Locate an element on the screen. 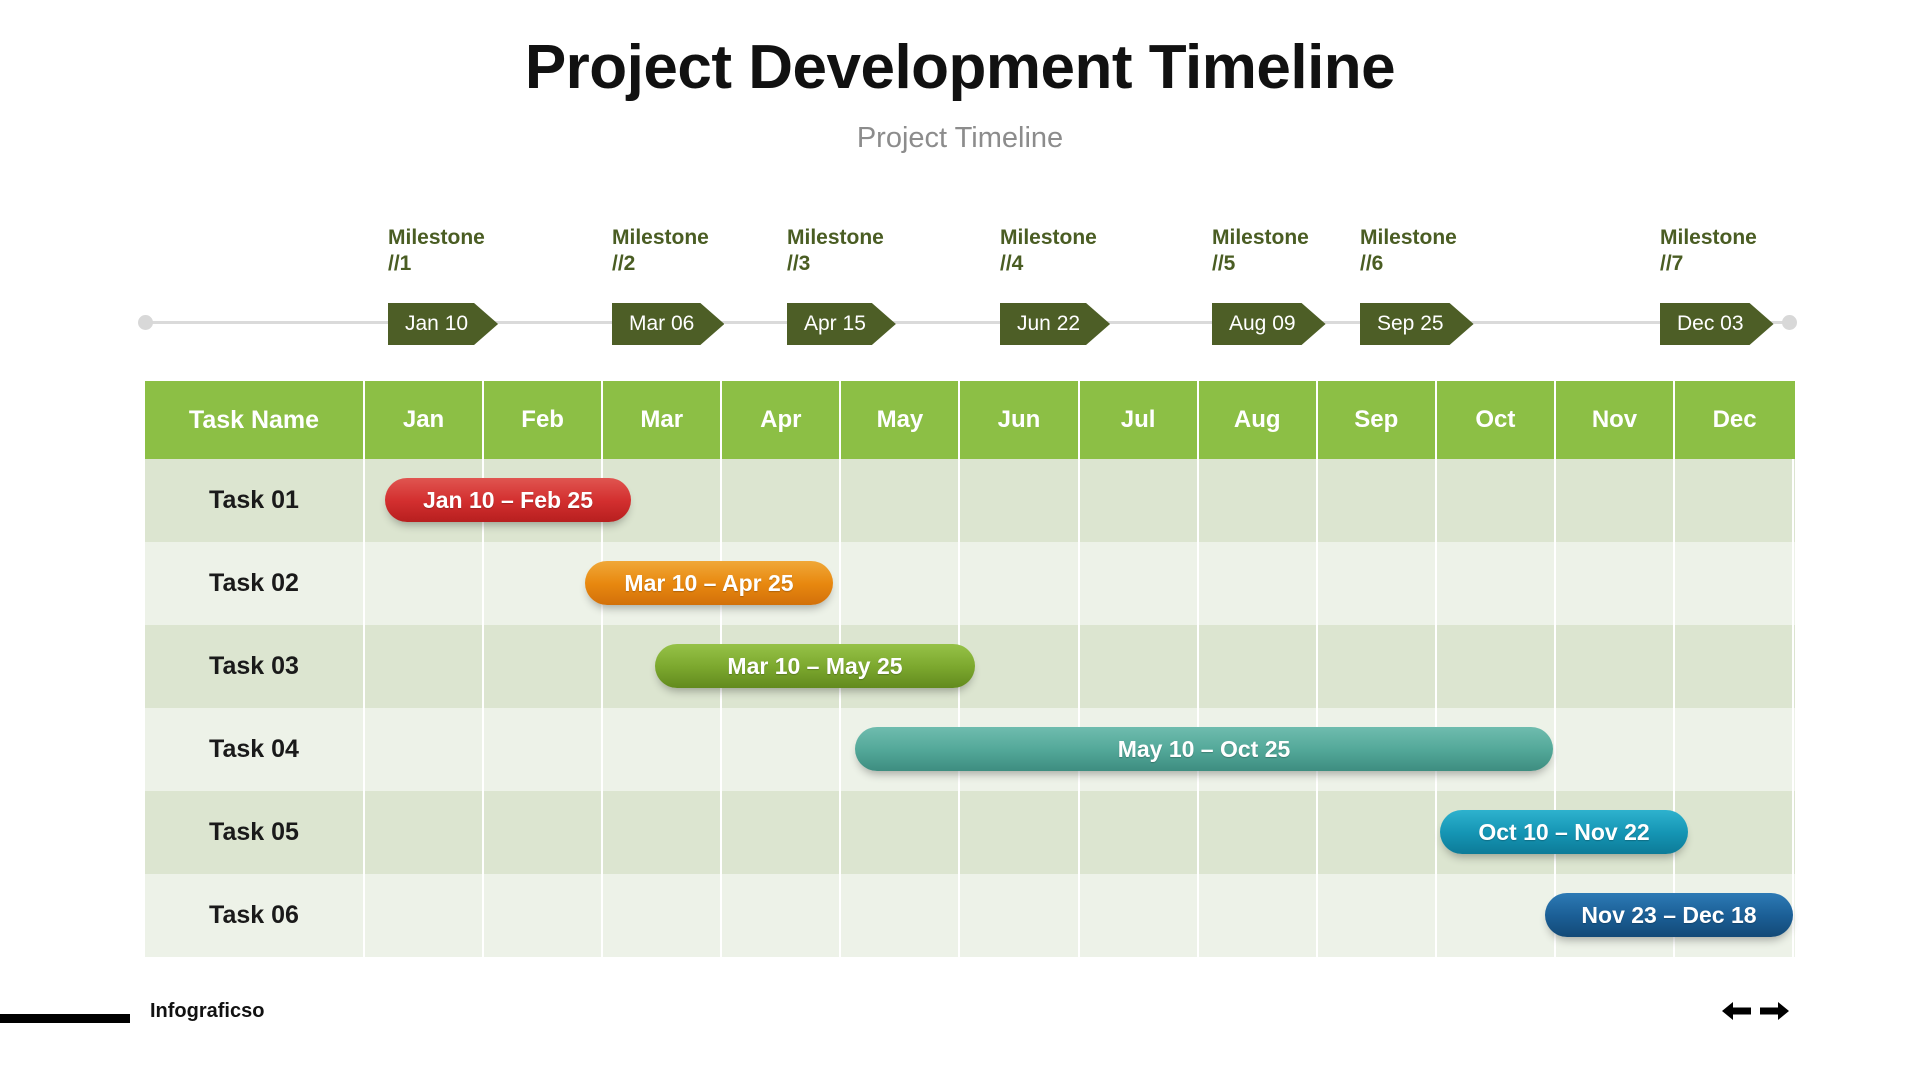  table-row: Task 06 Nov 23 – Dec 18 is located at coordinates (970, 915).